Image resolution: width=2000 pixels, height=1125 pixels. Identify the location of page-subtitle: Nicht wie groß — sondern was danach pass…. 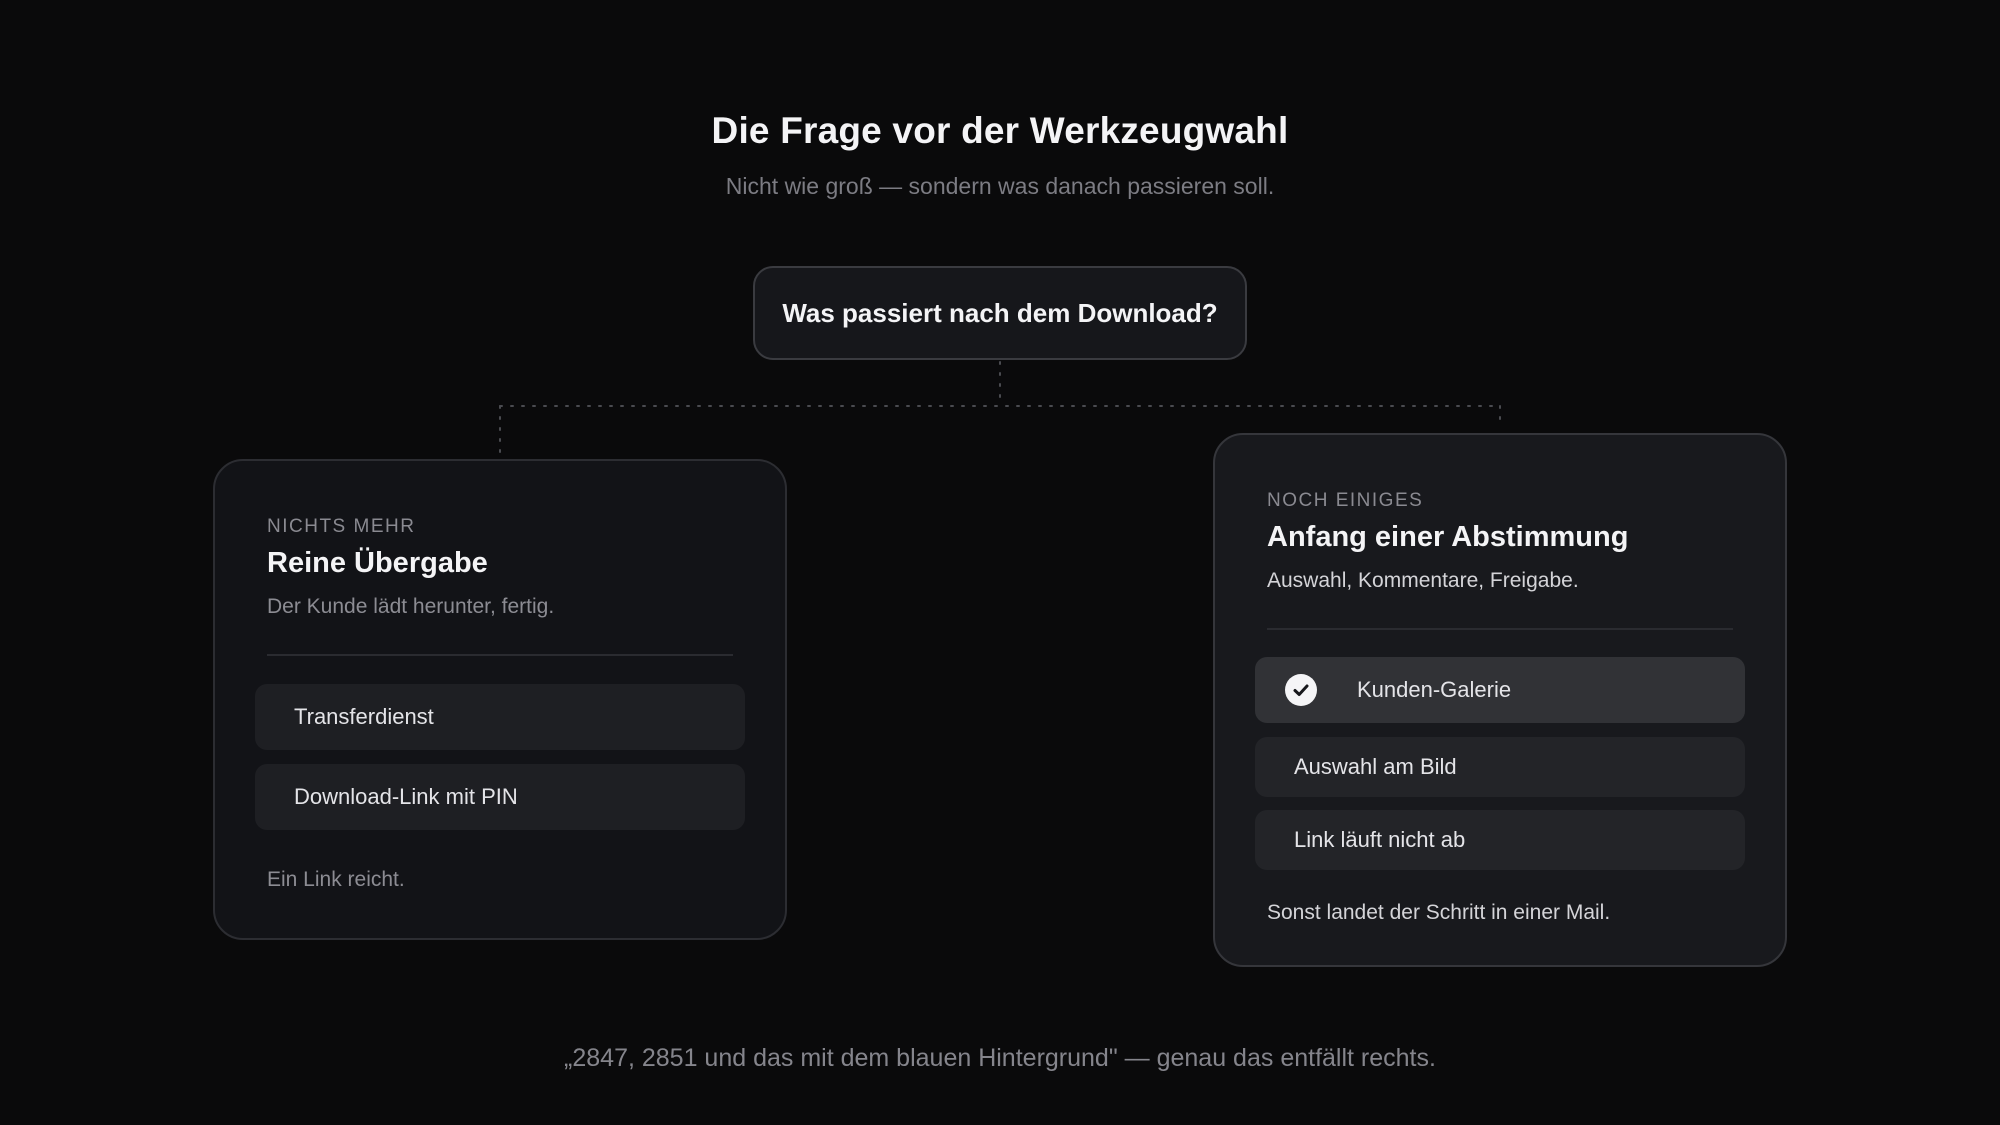
(1000, 186).